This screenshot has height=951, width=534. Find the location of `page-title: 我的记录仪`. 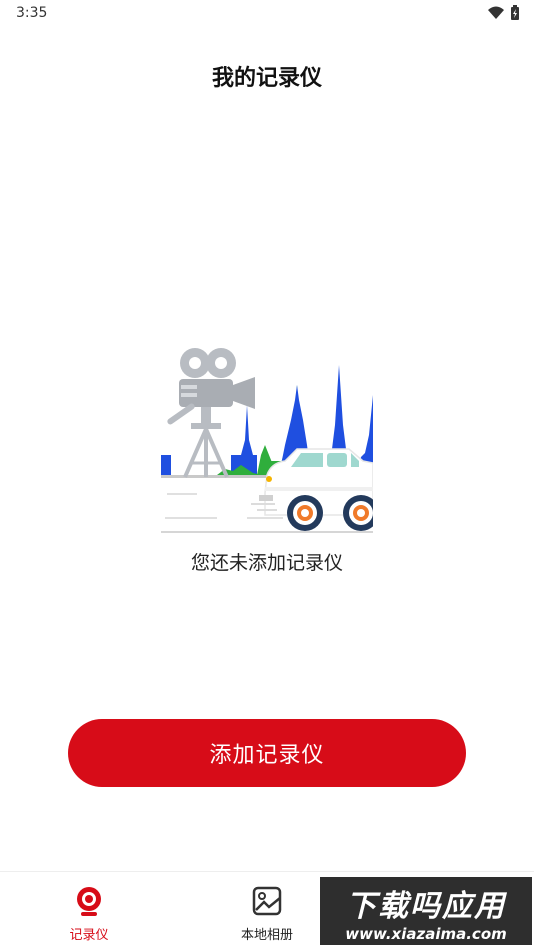

page-title: 我的记录仪 is located at coordinates (266, 78).